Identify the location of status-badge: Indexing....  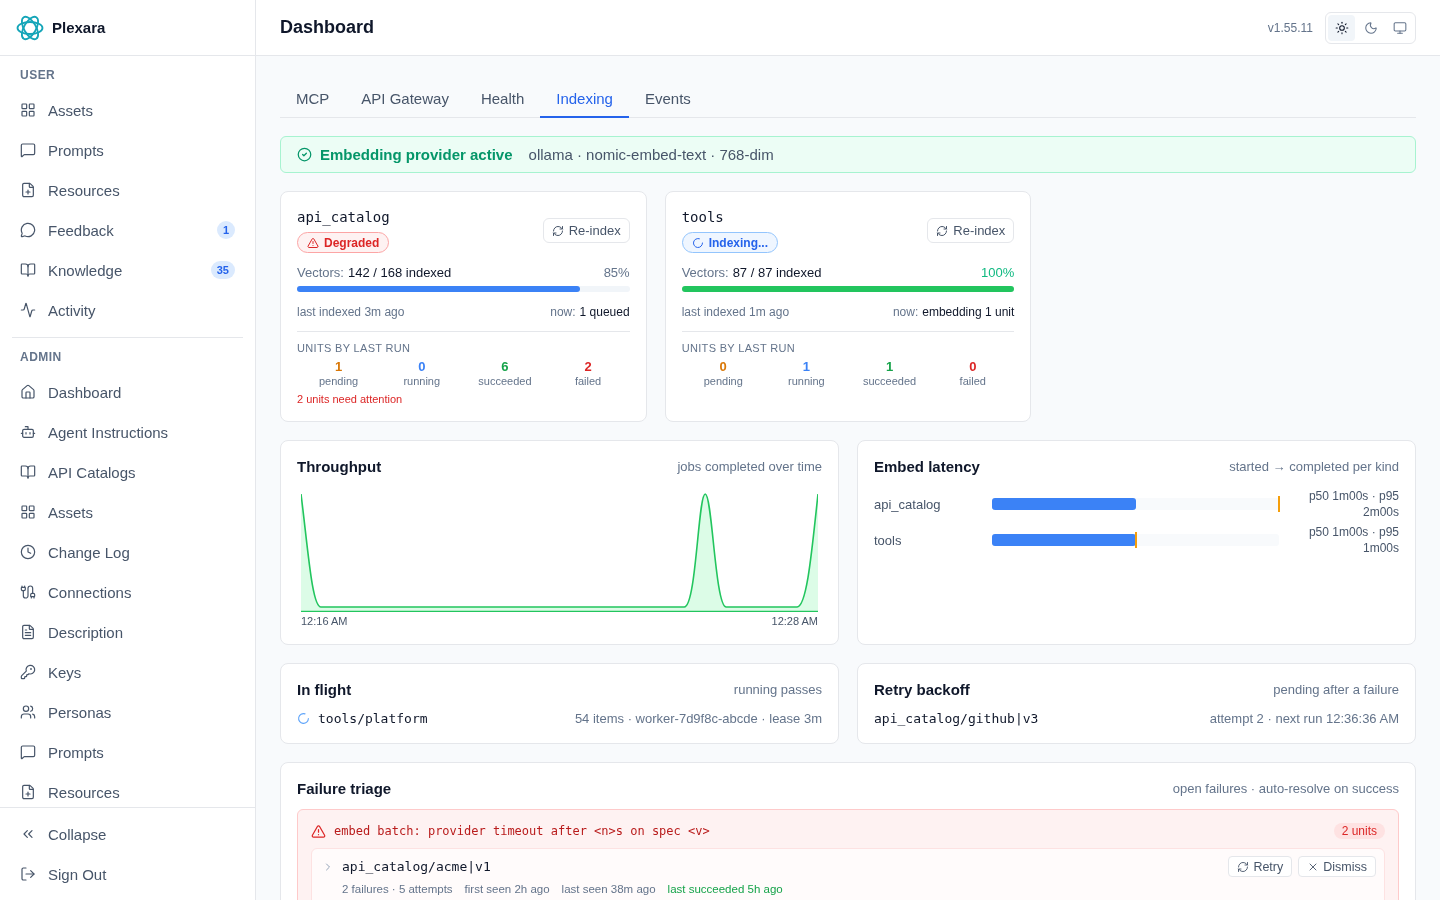
(729, 242).